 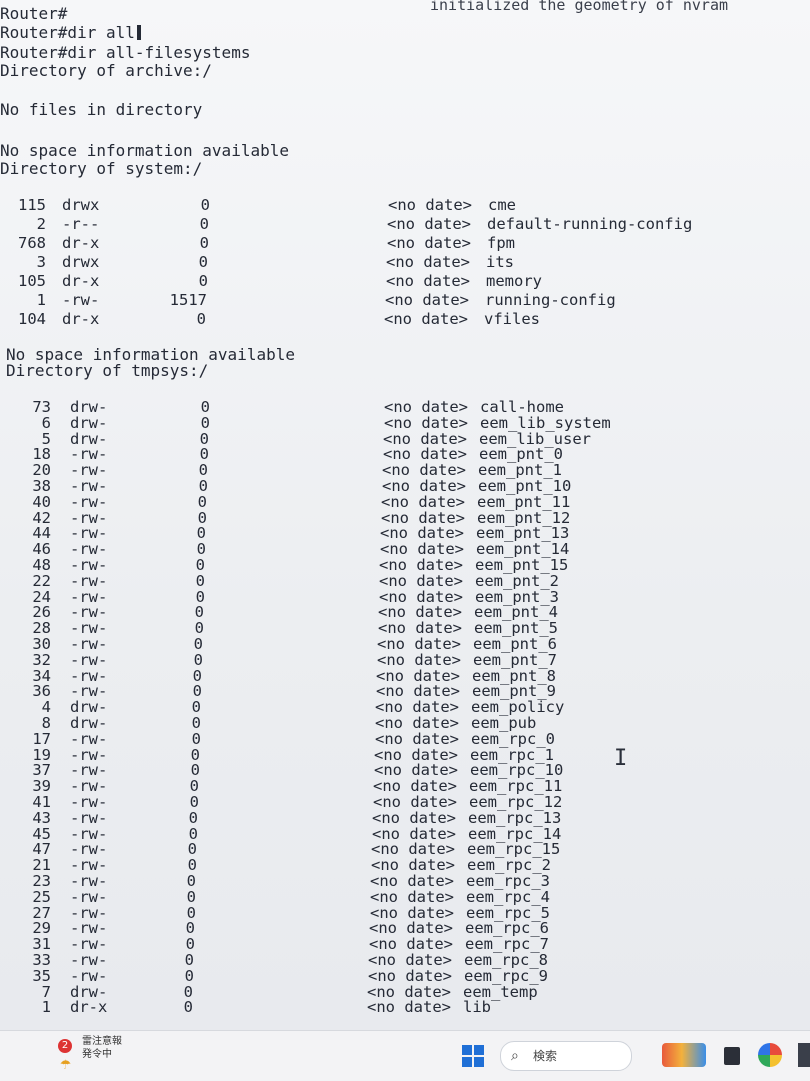 I want to click on entry-permissions: -r--, so click(x=81, y=224).